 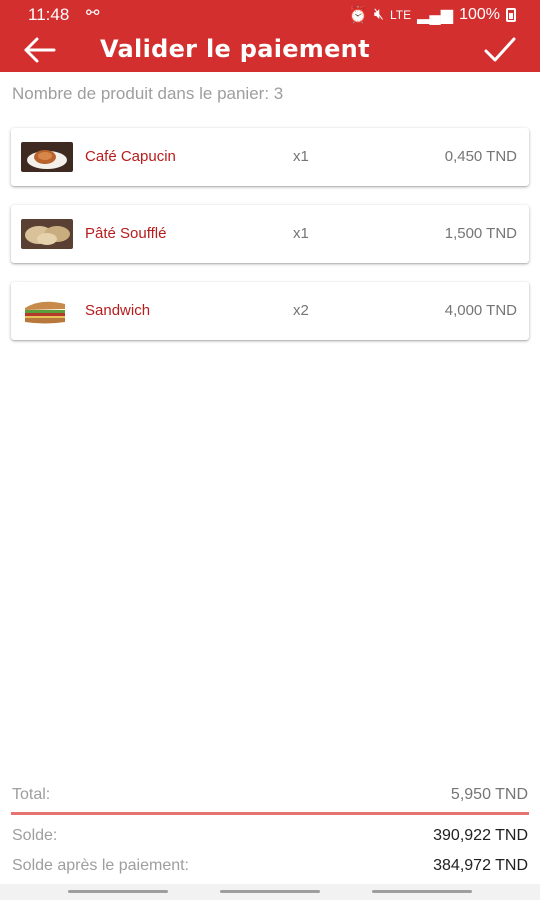 What do you see at coordinates (270, 813) in the screenshot?
I see `summary-divider` at bounding box center [270, 813].